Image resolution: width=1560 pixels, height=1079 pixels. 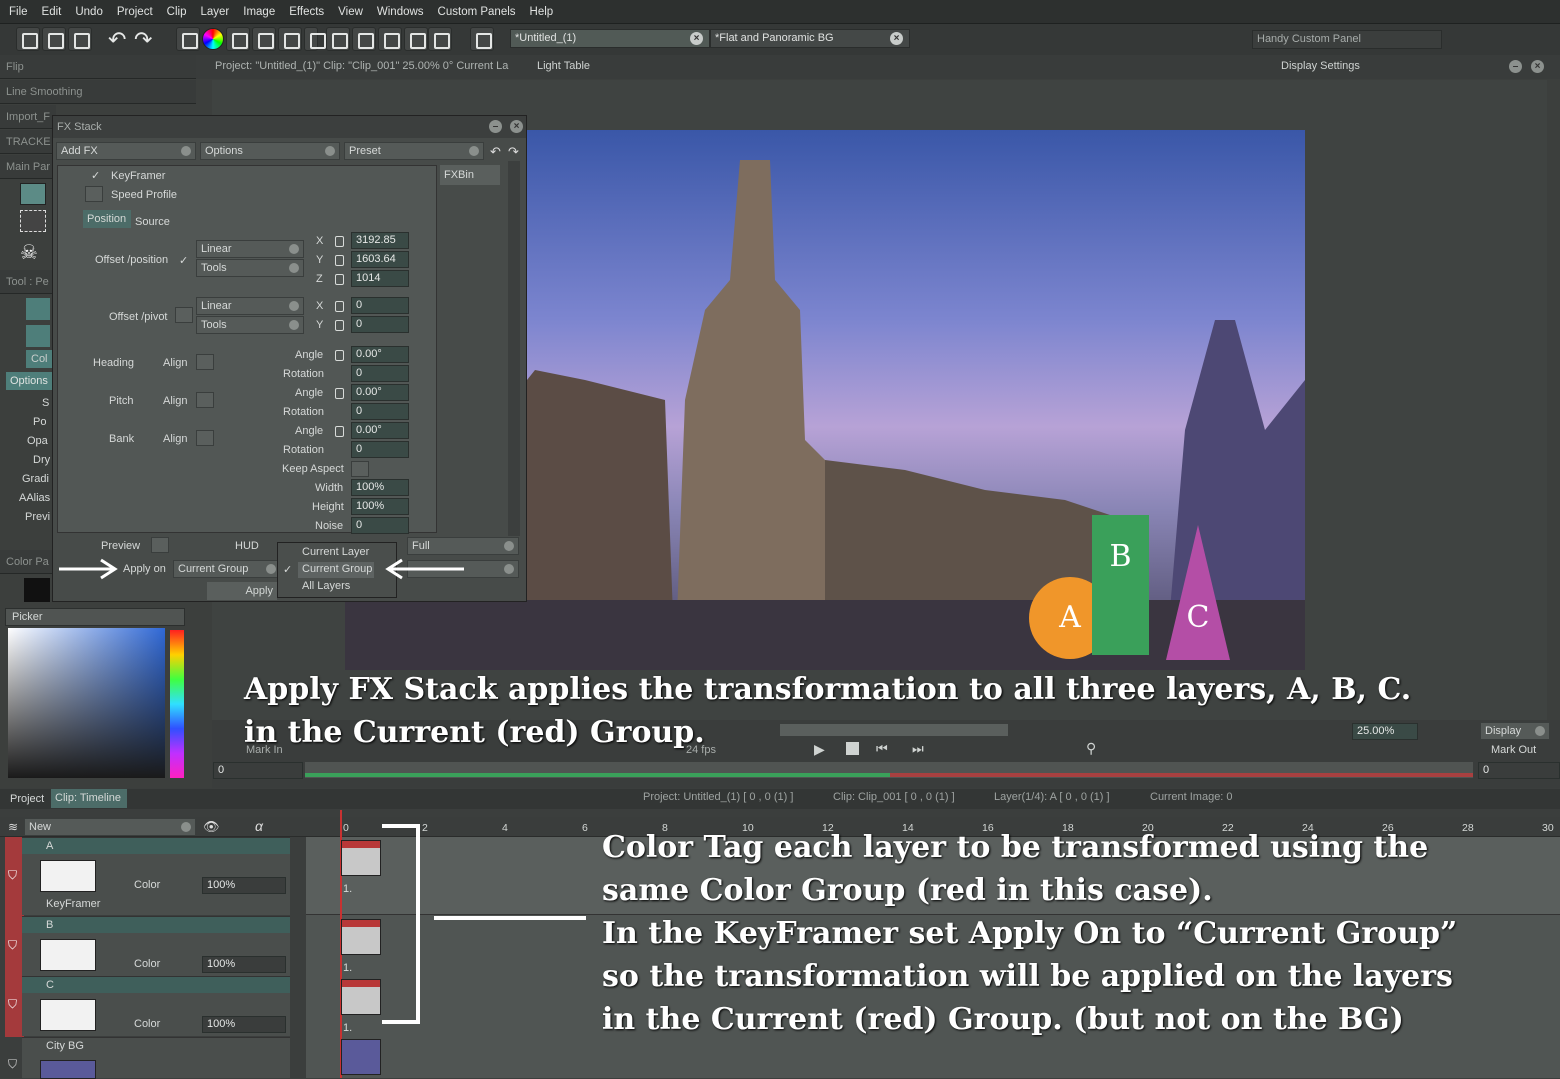 What do you see at coordinates (250, 306) in the screenshot?
I see `offset-pivot-interp-dropdown: Linear` at bounding box center [250, 306].